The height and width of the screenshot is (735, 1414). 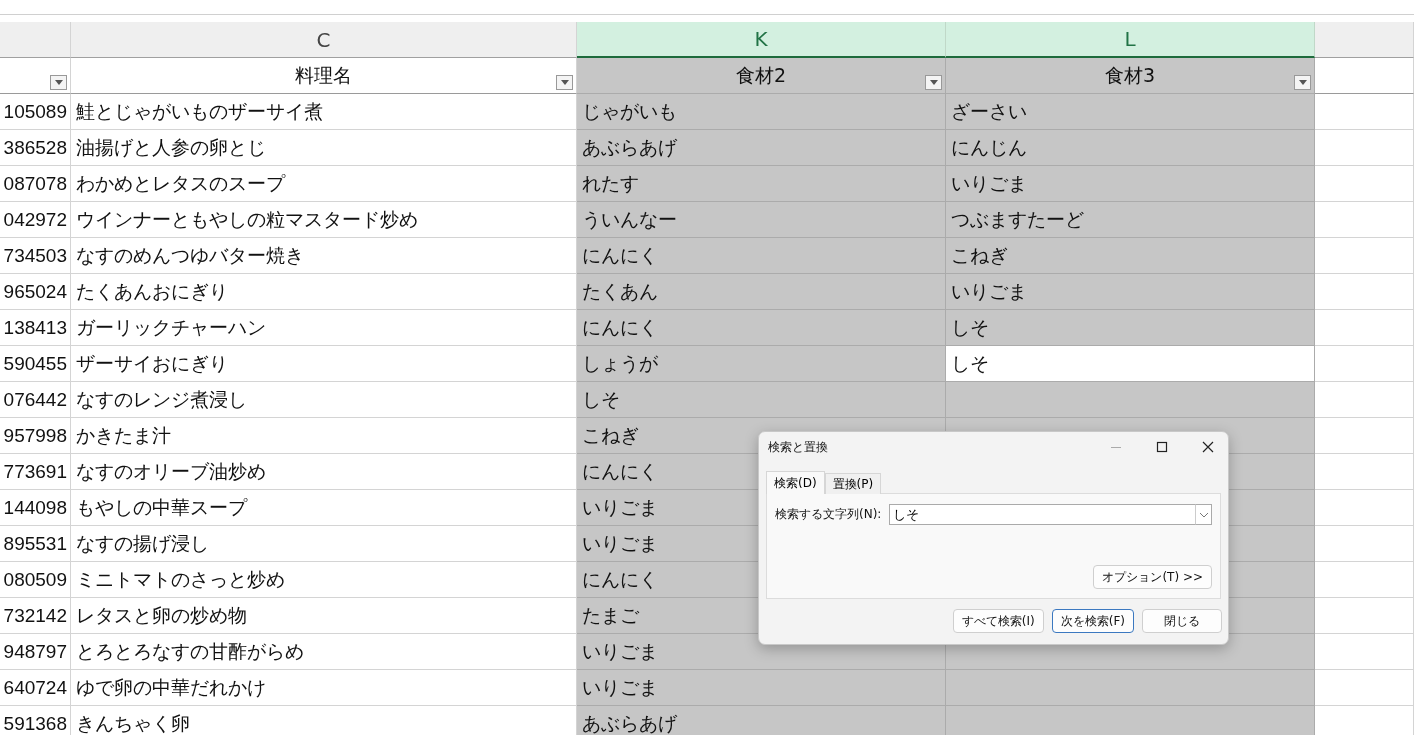 What do you see at coordinates (1162, 447) in the screenshot?
I see `maximize-icon` at bounding box center [1162, 447].